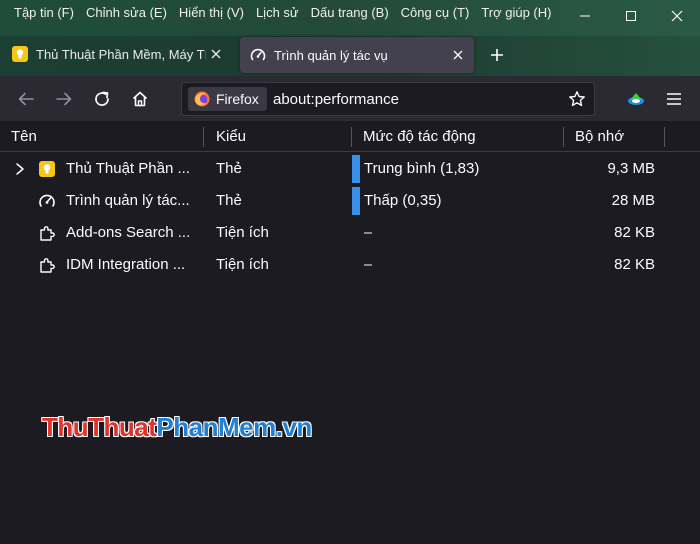  What do you see at coordinates (516, 12) in the screenshot?
I see `menu-help: Trợ giúp (H)` at bounding box center [516, 12].